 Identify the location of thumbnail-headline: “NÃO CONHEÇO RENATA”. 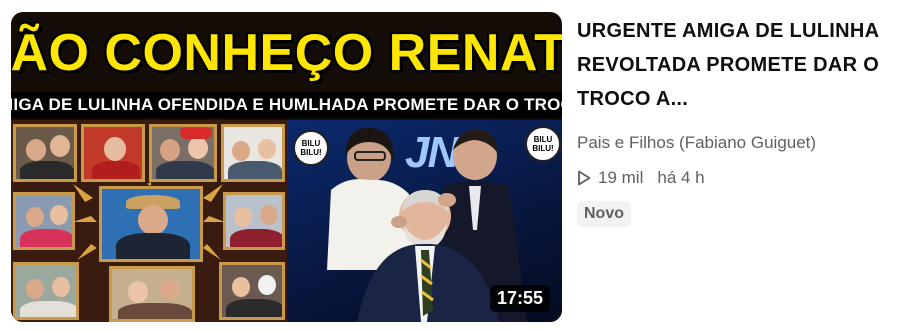
(286, 53).